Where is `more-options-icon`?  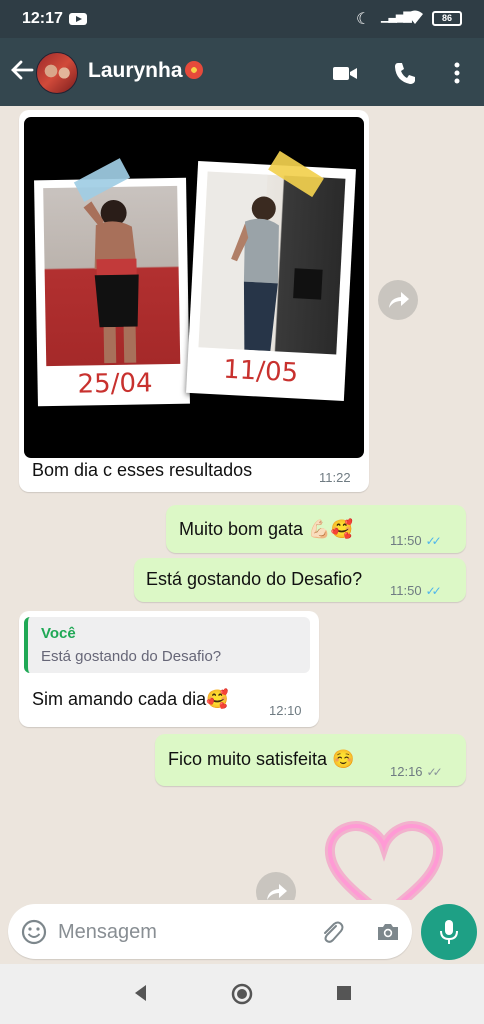
more-options-icon is located at coordinates (457, 73).